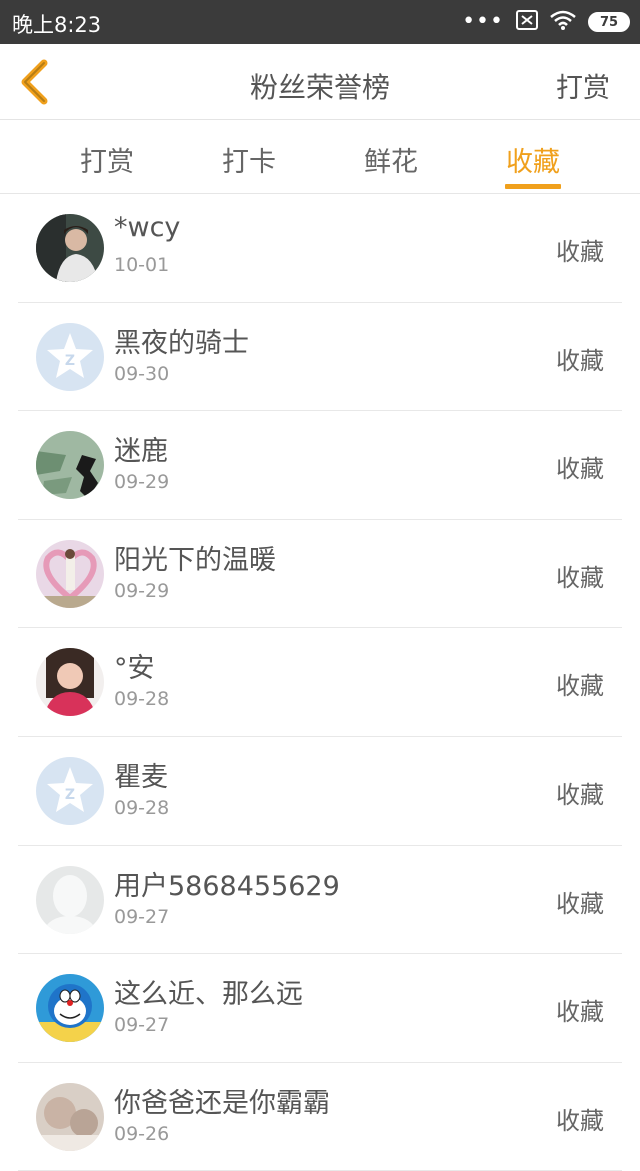 This screenshot has width=640, height=1171. I want to click on tab-label: 鲜花, so click(391, 162).